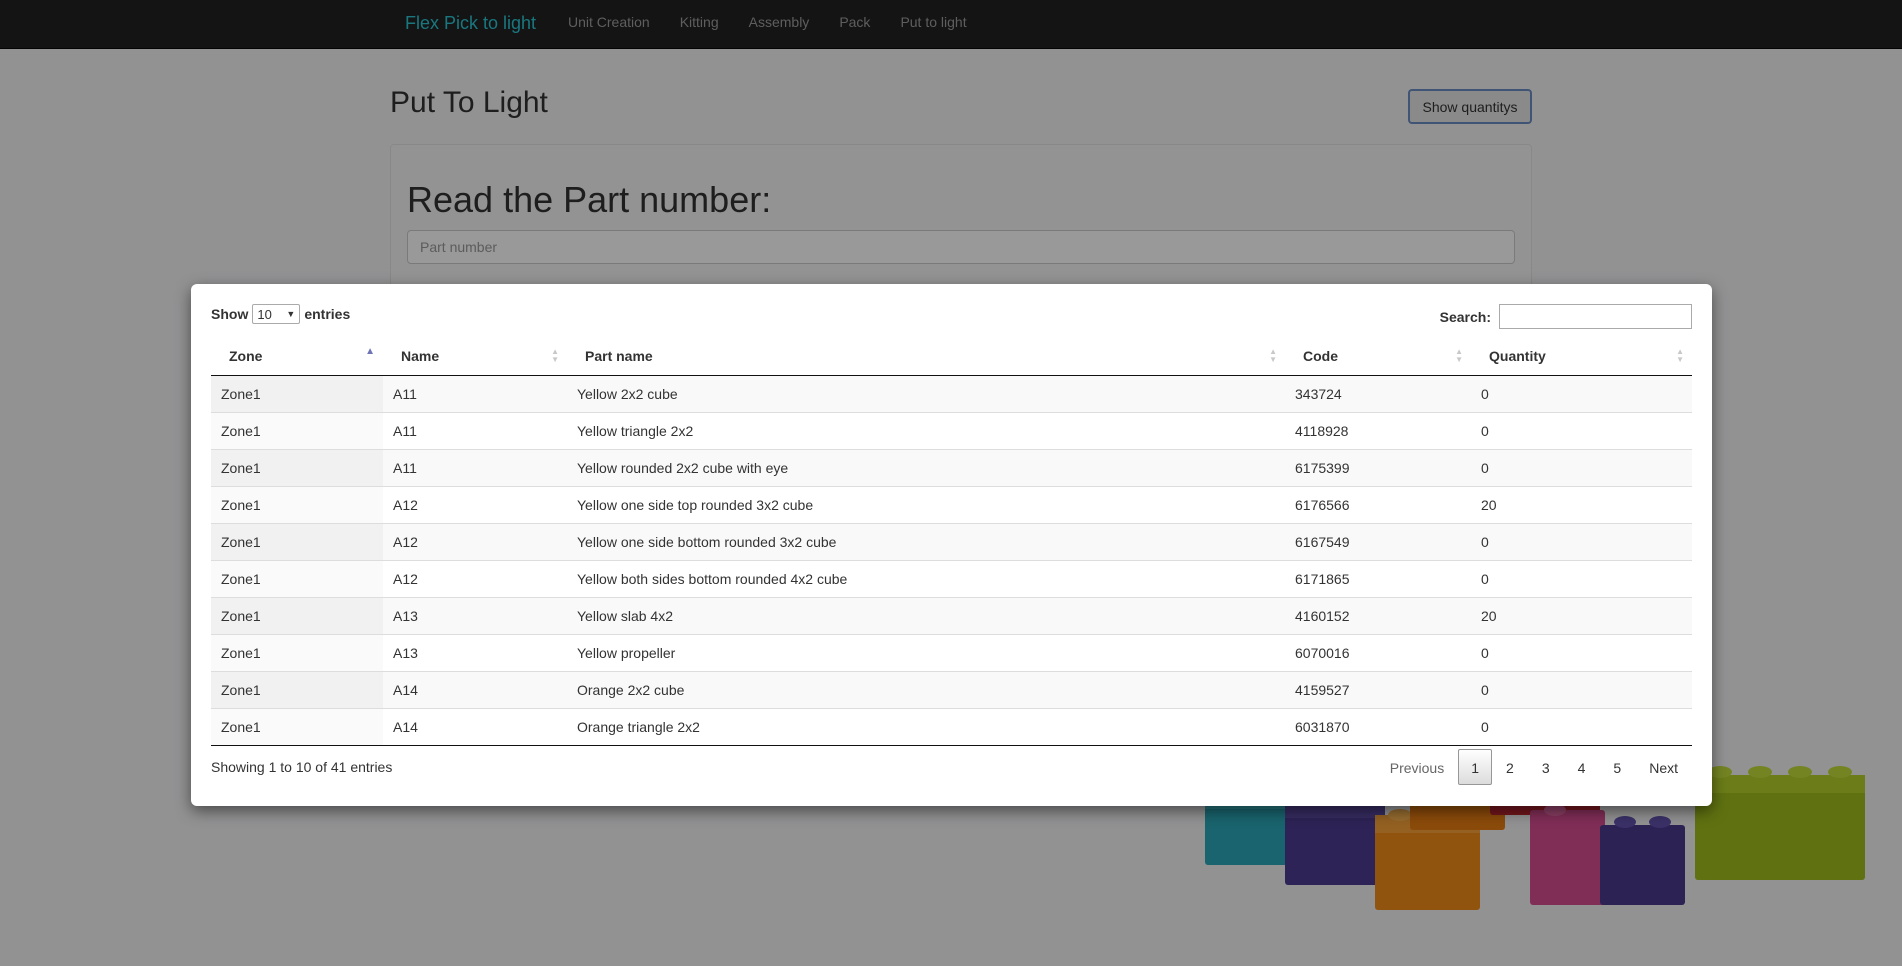 Image resolution: width=1902 pixels, height=966 pixels. I want to click on cell-code: 4159527, so click(1378, 689).